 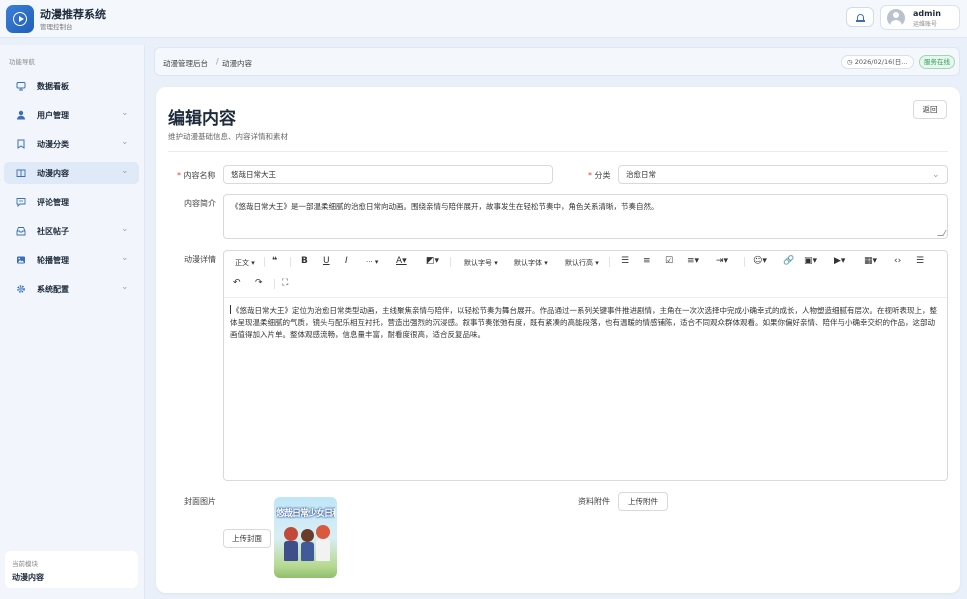 What do you see at coordinates (53, 260) in the screenshot?
I see `sidebar-item-label: 轮播管理` at bounding box center [53, 260].